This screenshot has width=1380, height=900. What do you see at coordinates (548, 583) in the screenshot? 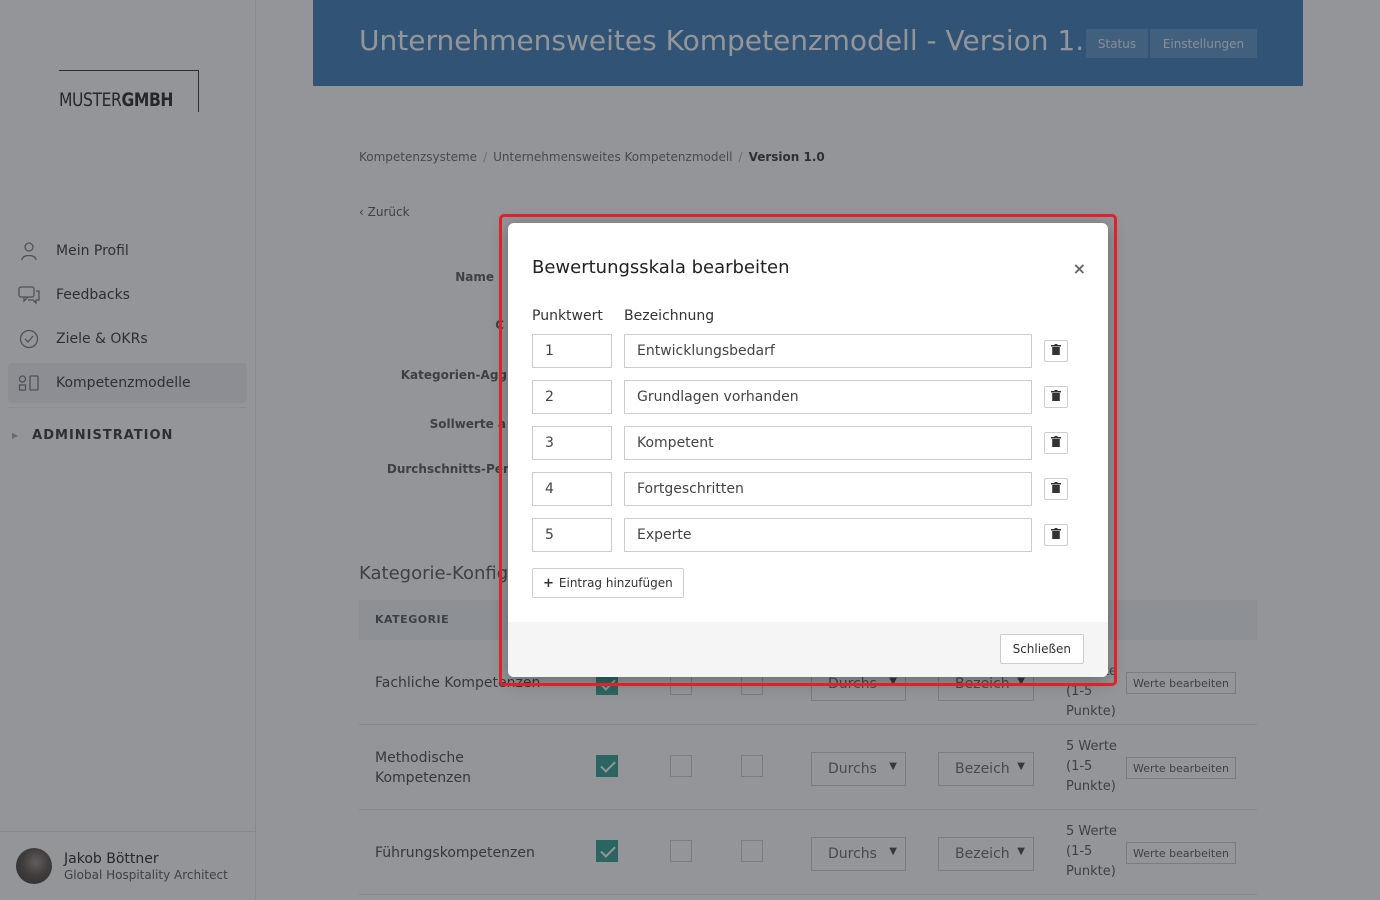
I see `plus-icon: +` at bounding box center [548, 583].